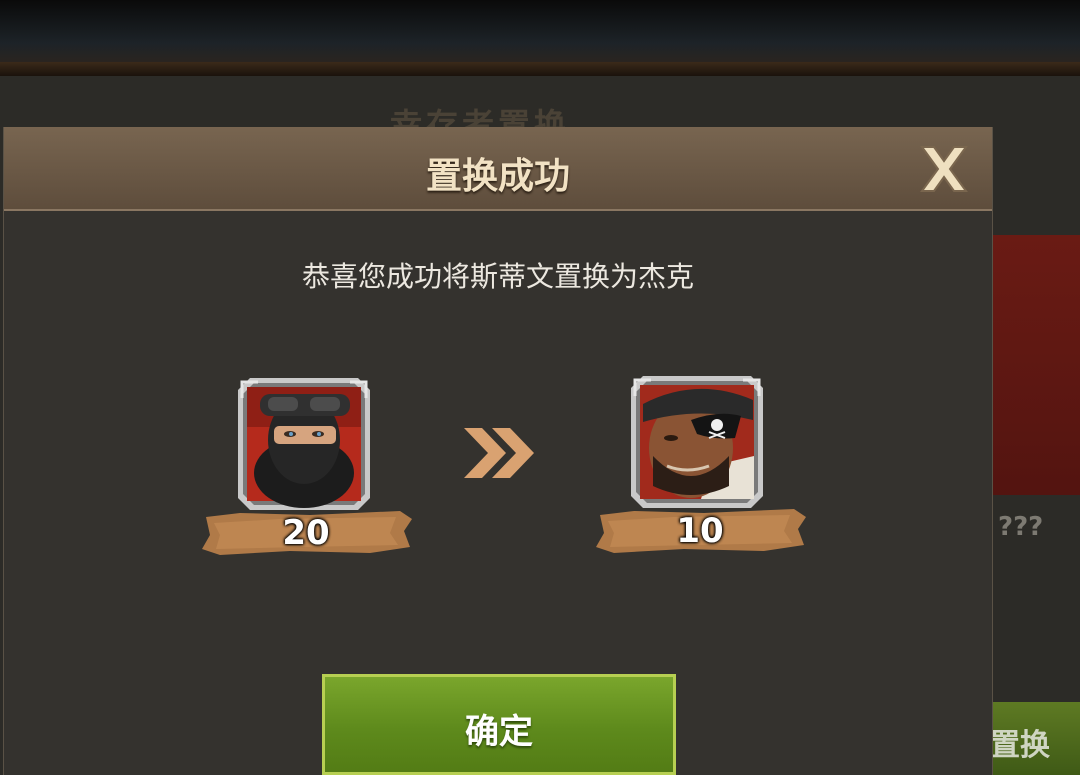  I want to click on confirm-button-label: 确定, so click(499, 732).